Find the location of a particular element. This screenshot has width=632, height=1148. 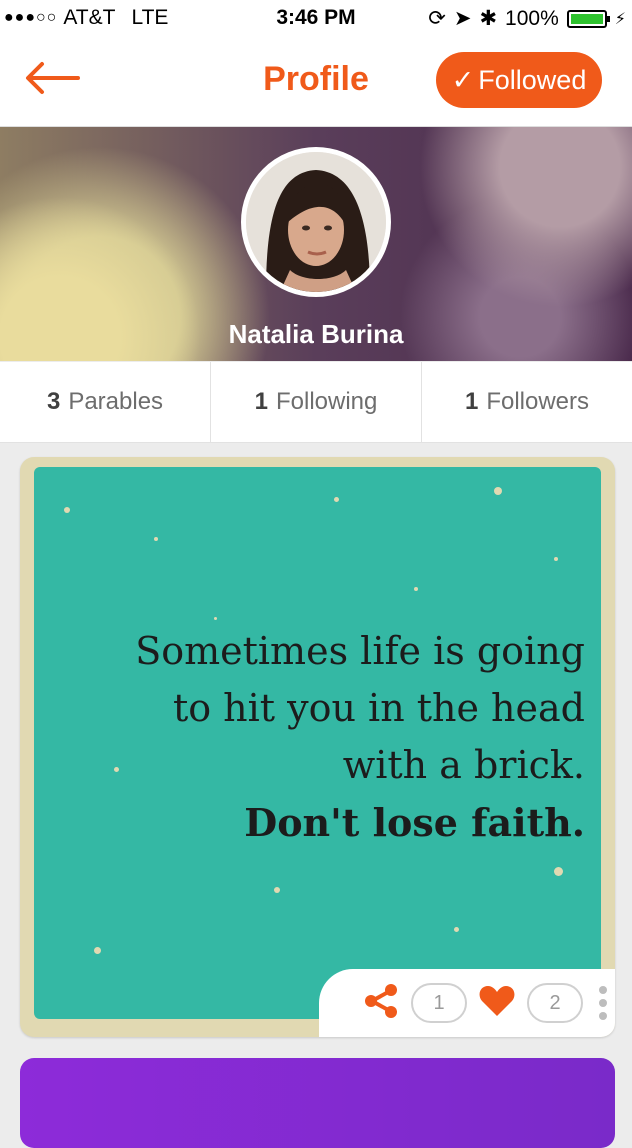

check-icon: ✓ is located at coordinates (463, 79).